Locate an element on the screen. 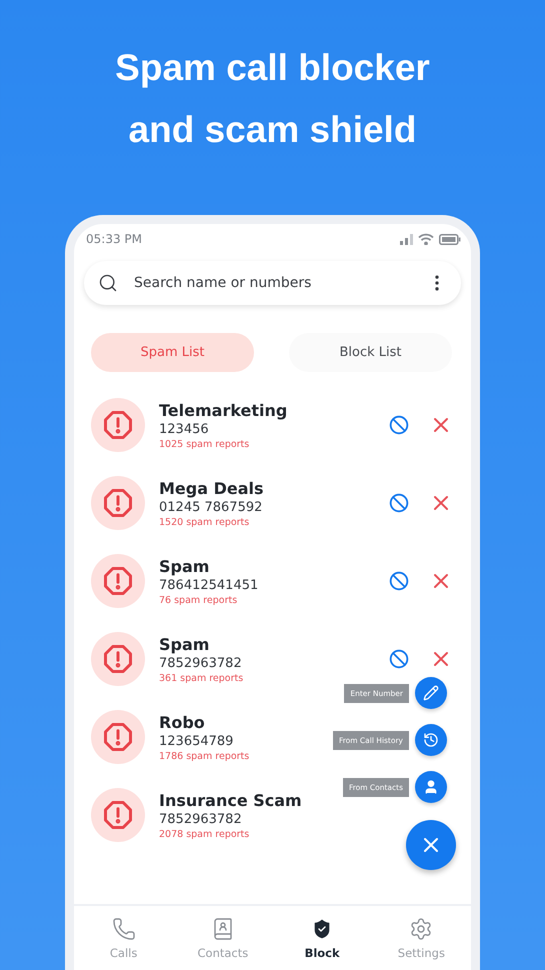 The width and height of the screenshot is (545, 970). phone-number: 01245 7867592 is located at coordinates (210, 507).